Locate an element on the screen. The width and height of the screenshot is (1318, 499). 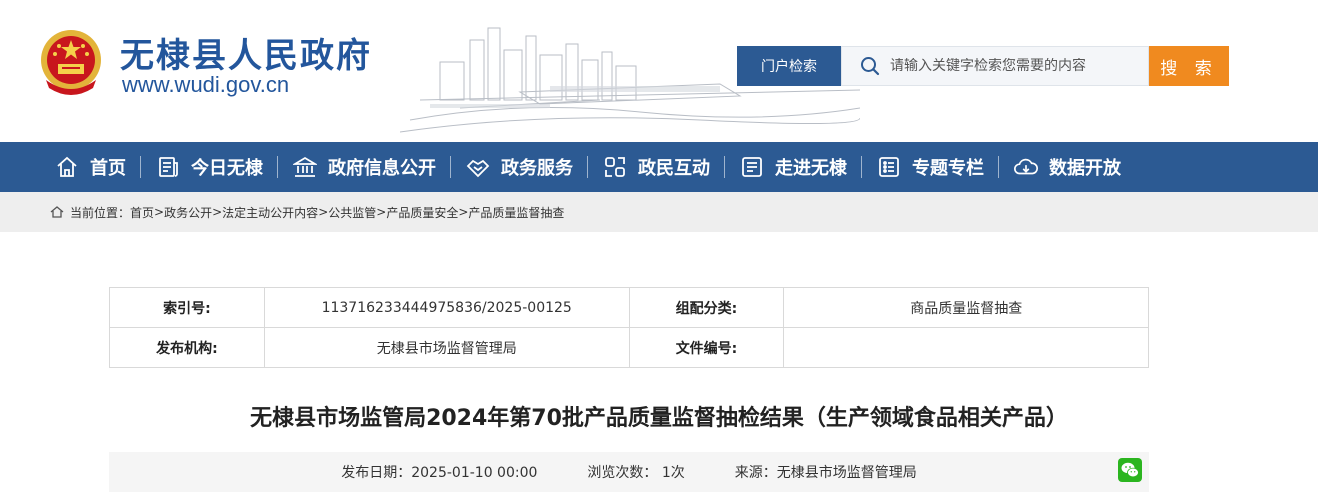
index-number-value: 113716233444975836/2025-00125 is located at coordinates (446, 307).